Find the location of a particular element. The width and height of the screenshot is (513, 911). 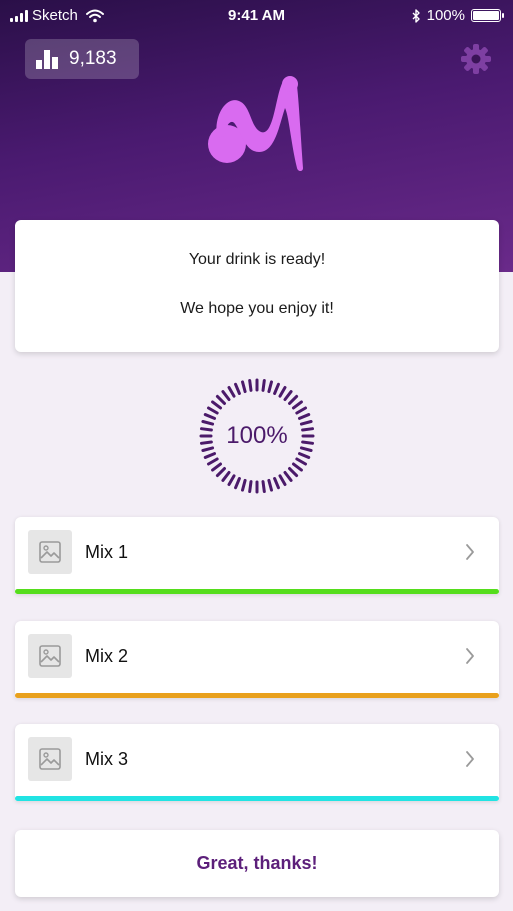

status-right: 100% is located at coordinates (458, 15).